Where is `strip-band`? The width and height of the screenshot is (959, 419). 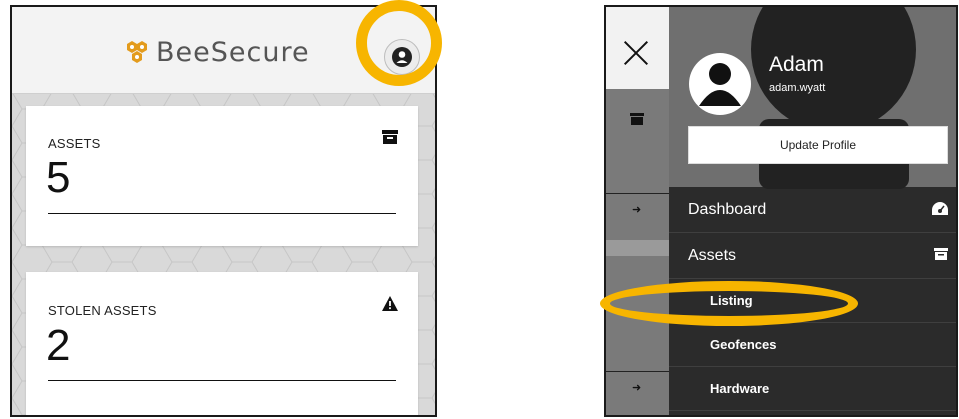
strip-band is located at coordinates (637, 248).